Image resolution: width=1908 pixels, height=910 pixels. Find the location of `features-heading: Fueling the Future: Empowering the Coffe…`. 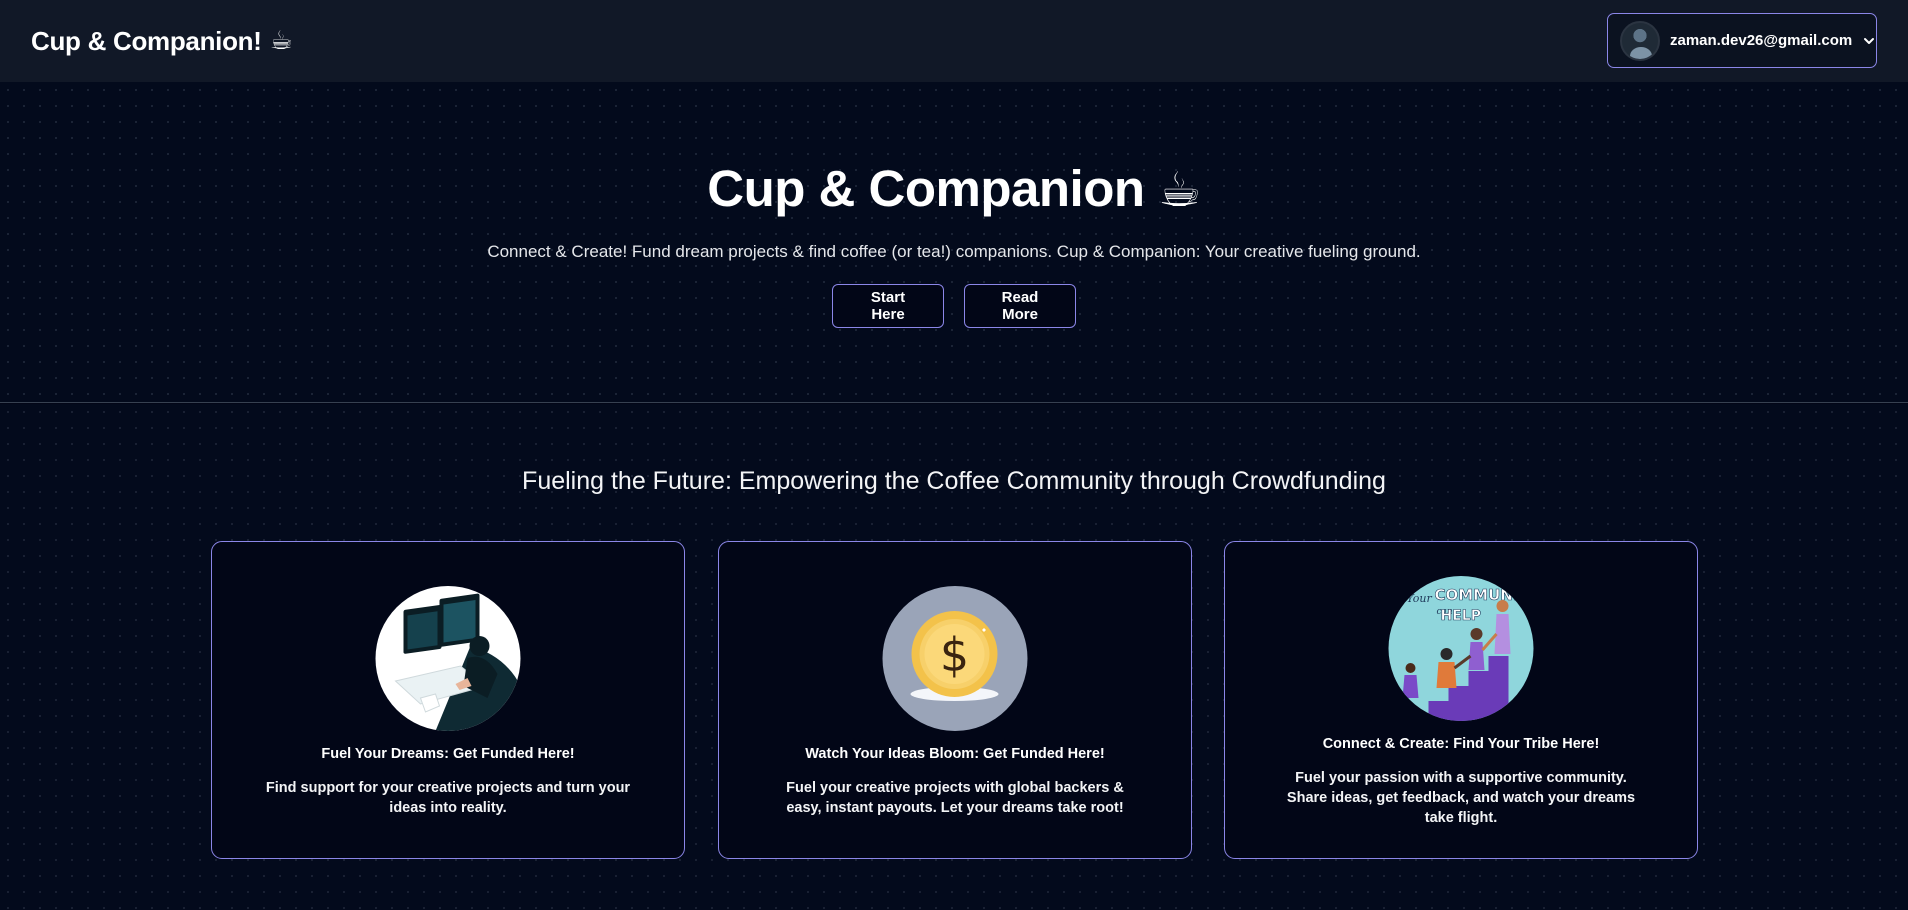

features-heading: Fueling the Future: Empowering the Coffe… is located at coordinates (954, 481).